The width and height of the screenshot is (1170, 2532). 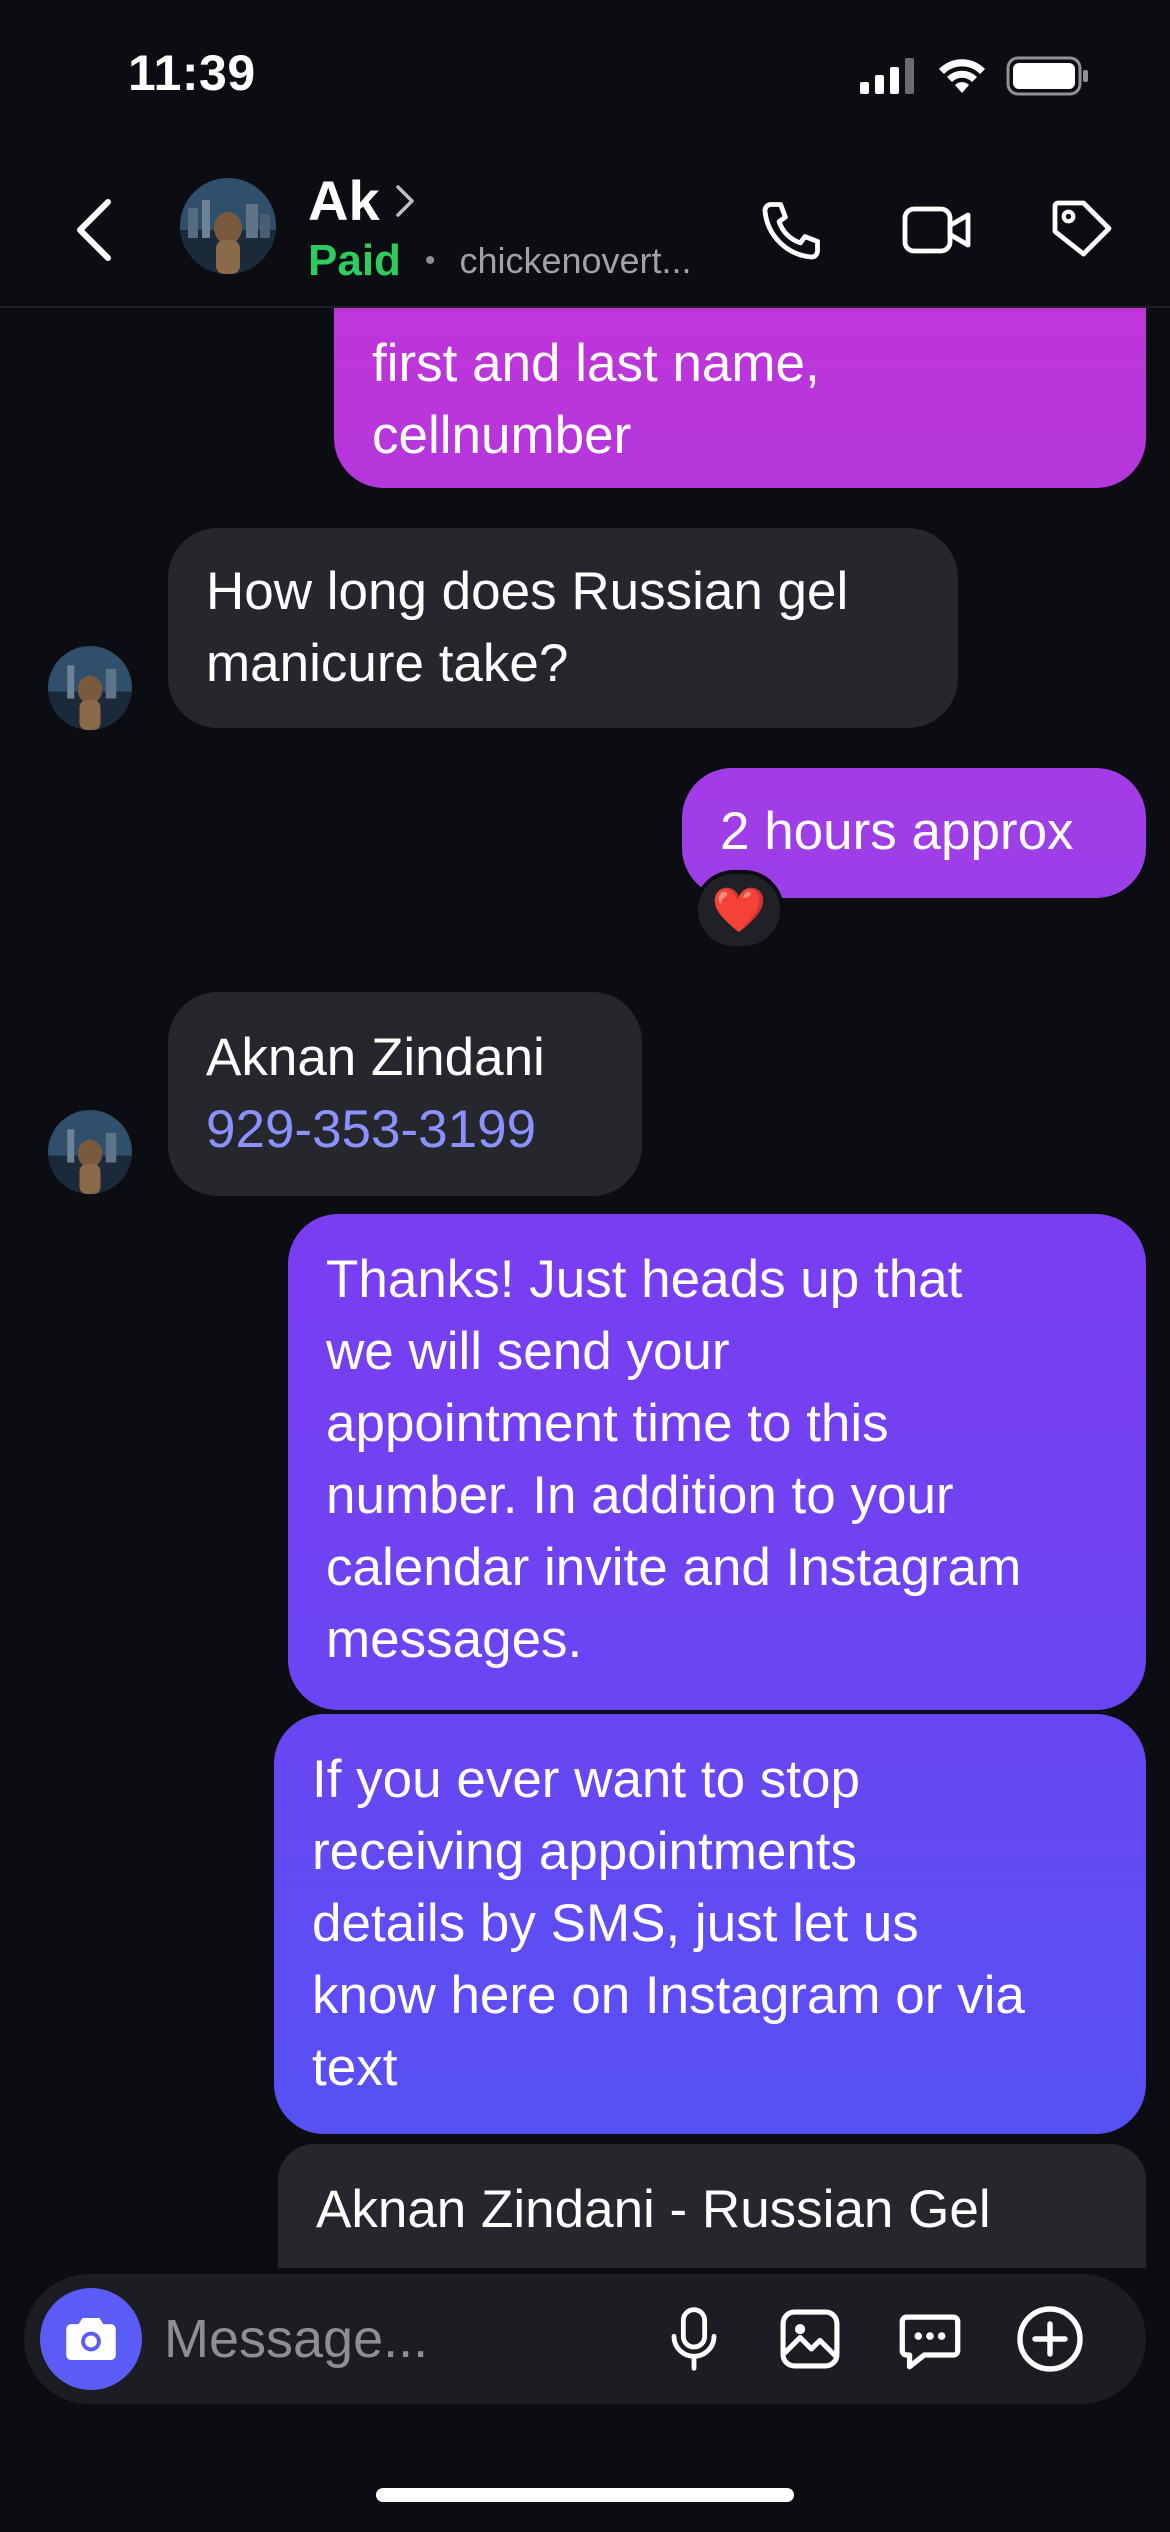 I want to click on add-icon, so click(x=1050, y=2339).